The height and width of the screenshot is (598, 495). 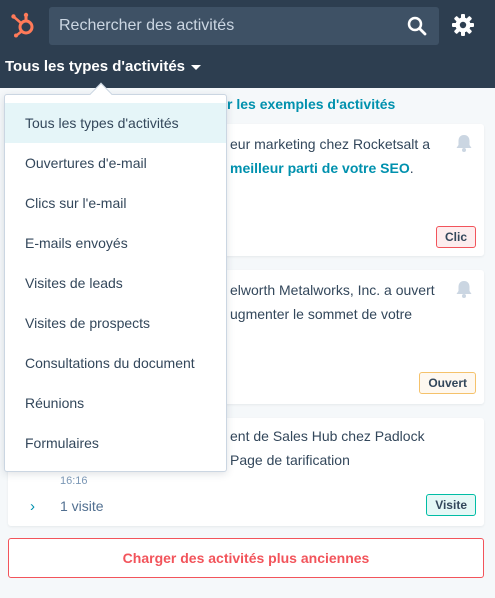 I want to click on activity-text: elworth Metalworks, Inc. a ouvert, so click(x=332, y=290).